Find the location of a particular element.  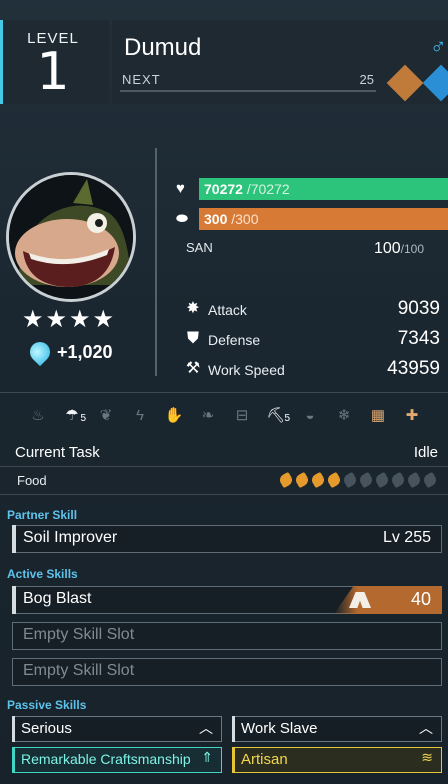

sp-current: 300 is located at coordinates (216, 219).